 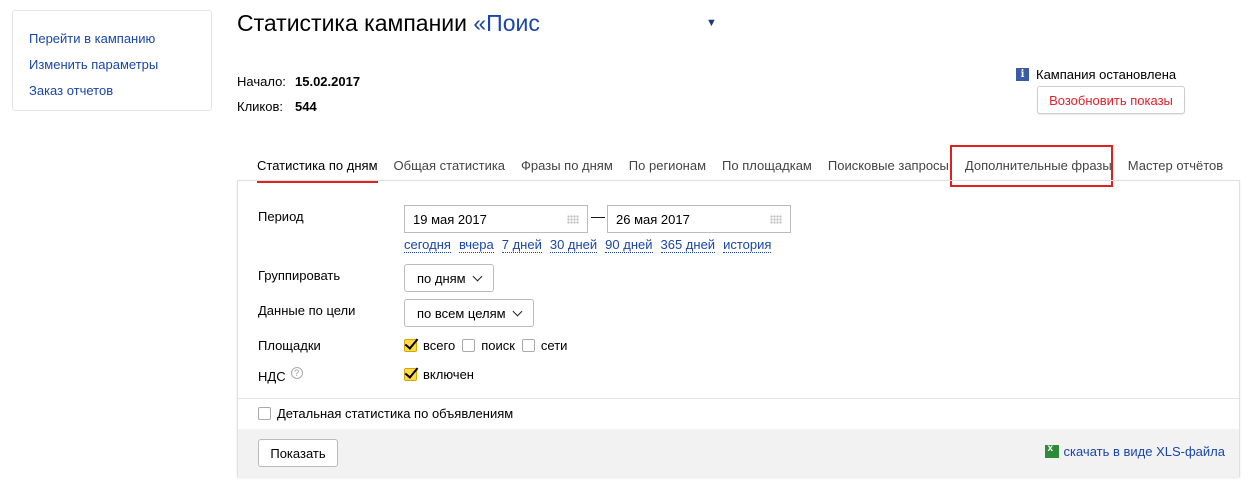 I want to click on goal-select-value: по всем целям, so click(x=461, y=313).